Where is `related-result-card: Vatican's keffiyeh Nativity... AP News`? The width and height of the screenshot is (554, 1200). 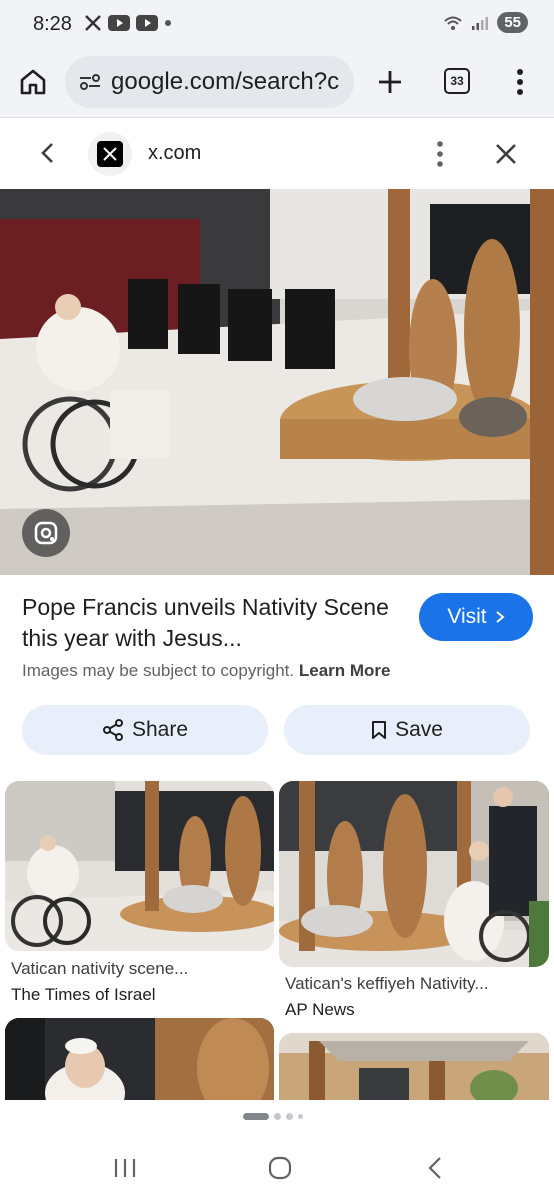
related-result-card: Vatican's keffiyeh Nativity... AP News is located at coordinates (414, 901).